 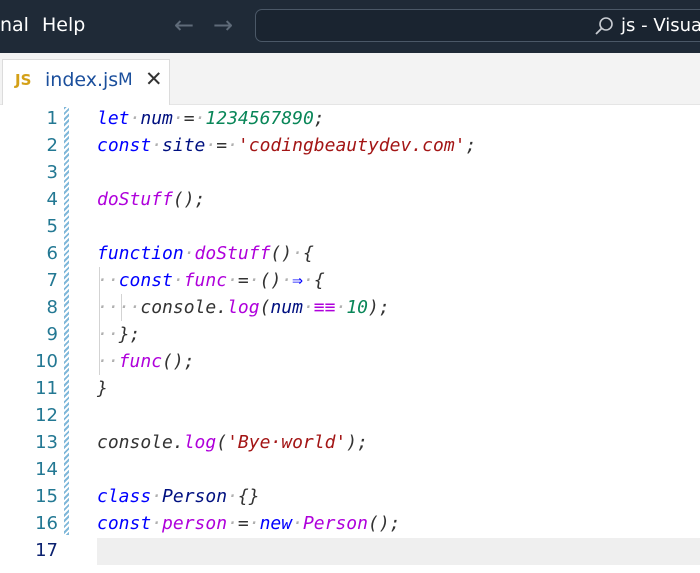 What do you see at coordinates (335, 523) in the screenshot?
I see `code-token: Person` at bounding box center [335, 523].